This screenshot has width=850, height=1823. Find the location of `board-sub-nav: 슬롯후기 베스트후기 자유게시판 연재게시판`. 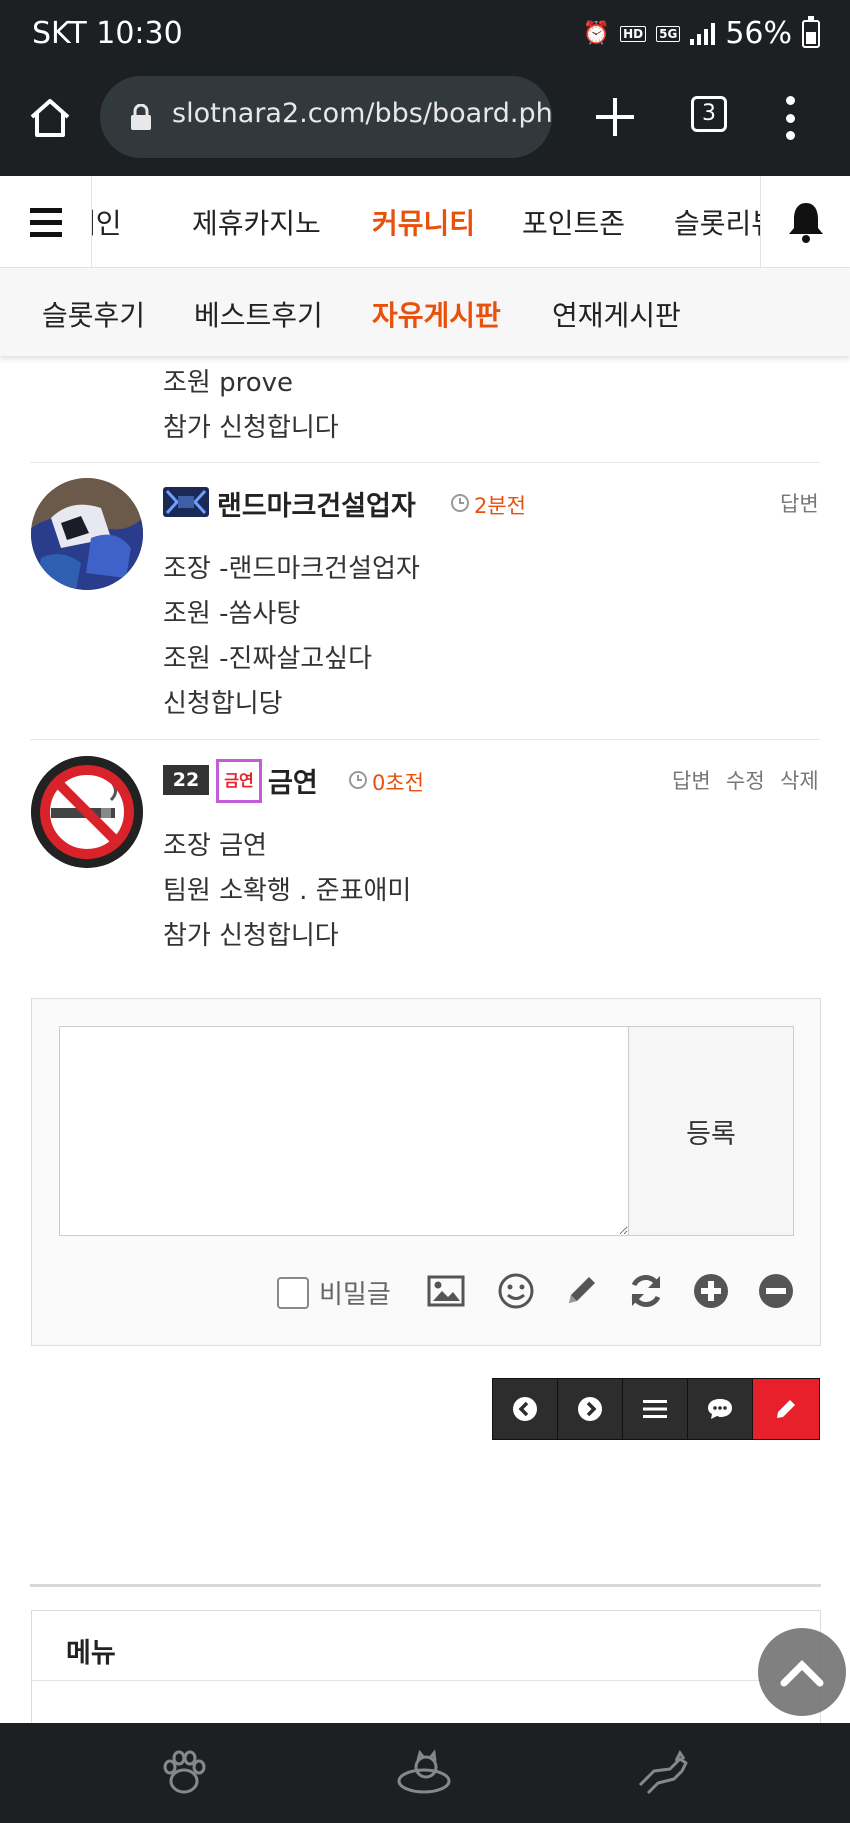

board-sub-nav: 슬롯후기 베스트후기 자유게시판 연재게시판 is located at coordinates (425, 312).